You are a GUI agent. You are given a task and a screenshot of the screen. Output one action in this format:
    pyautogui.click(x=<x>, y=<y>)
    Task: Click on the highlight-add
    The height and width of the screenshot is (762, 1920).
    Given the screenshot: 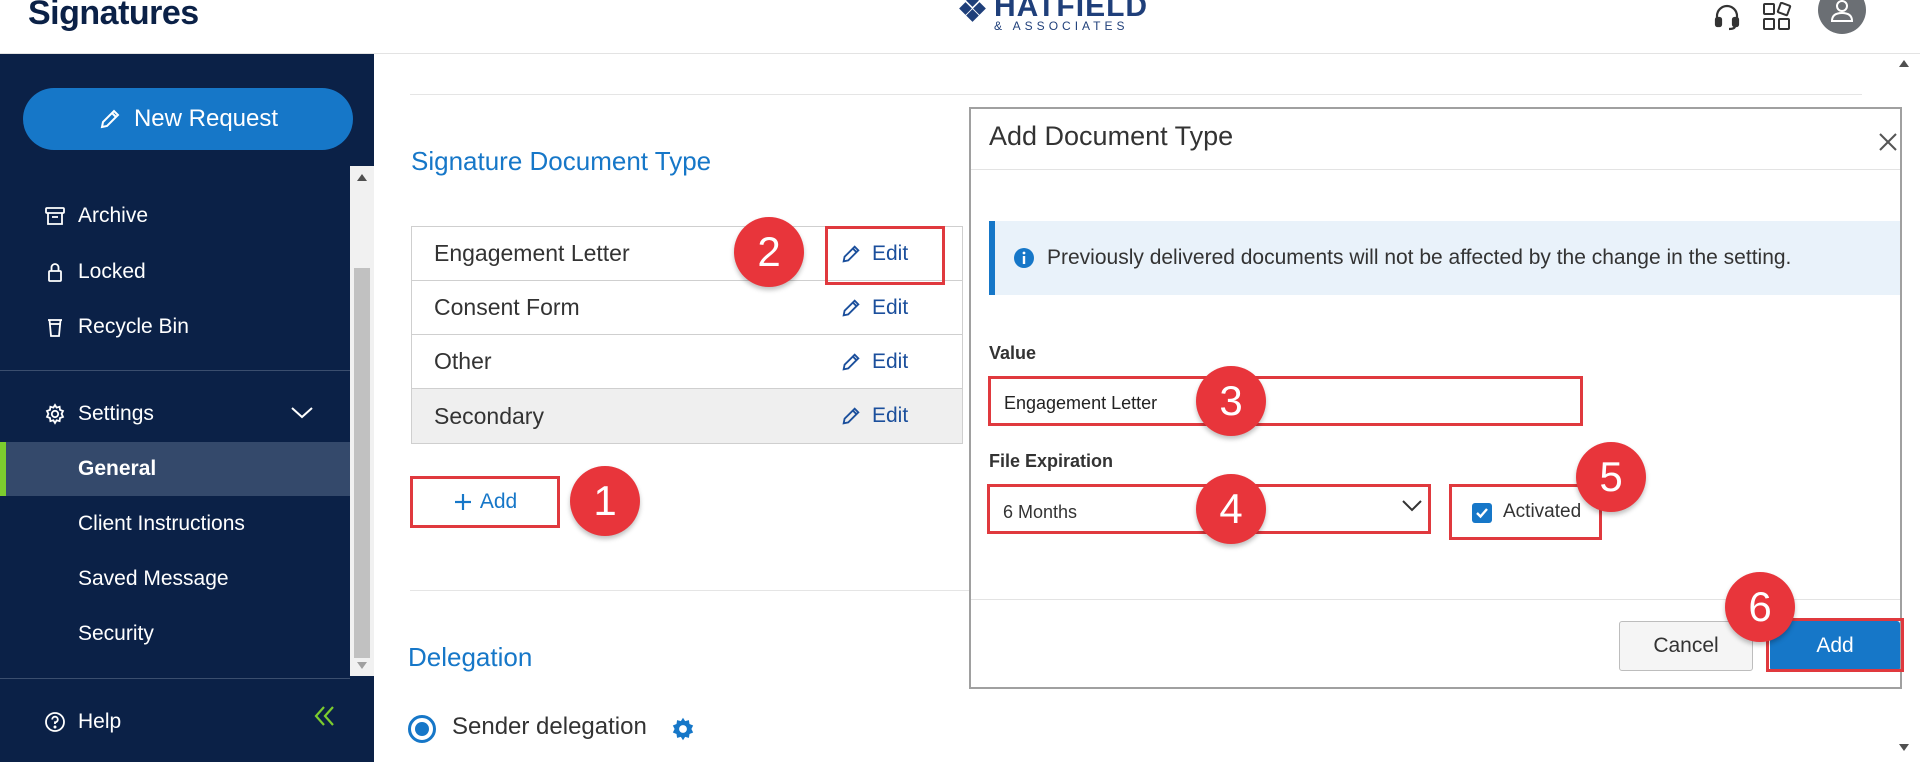 What is the action you would take?
    pyautogui.click(x=485, y=502)
    